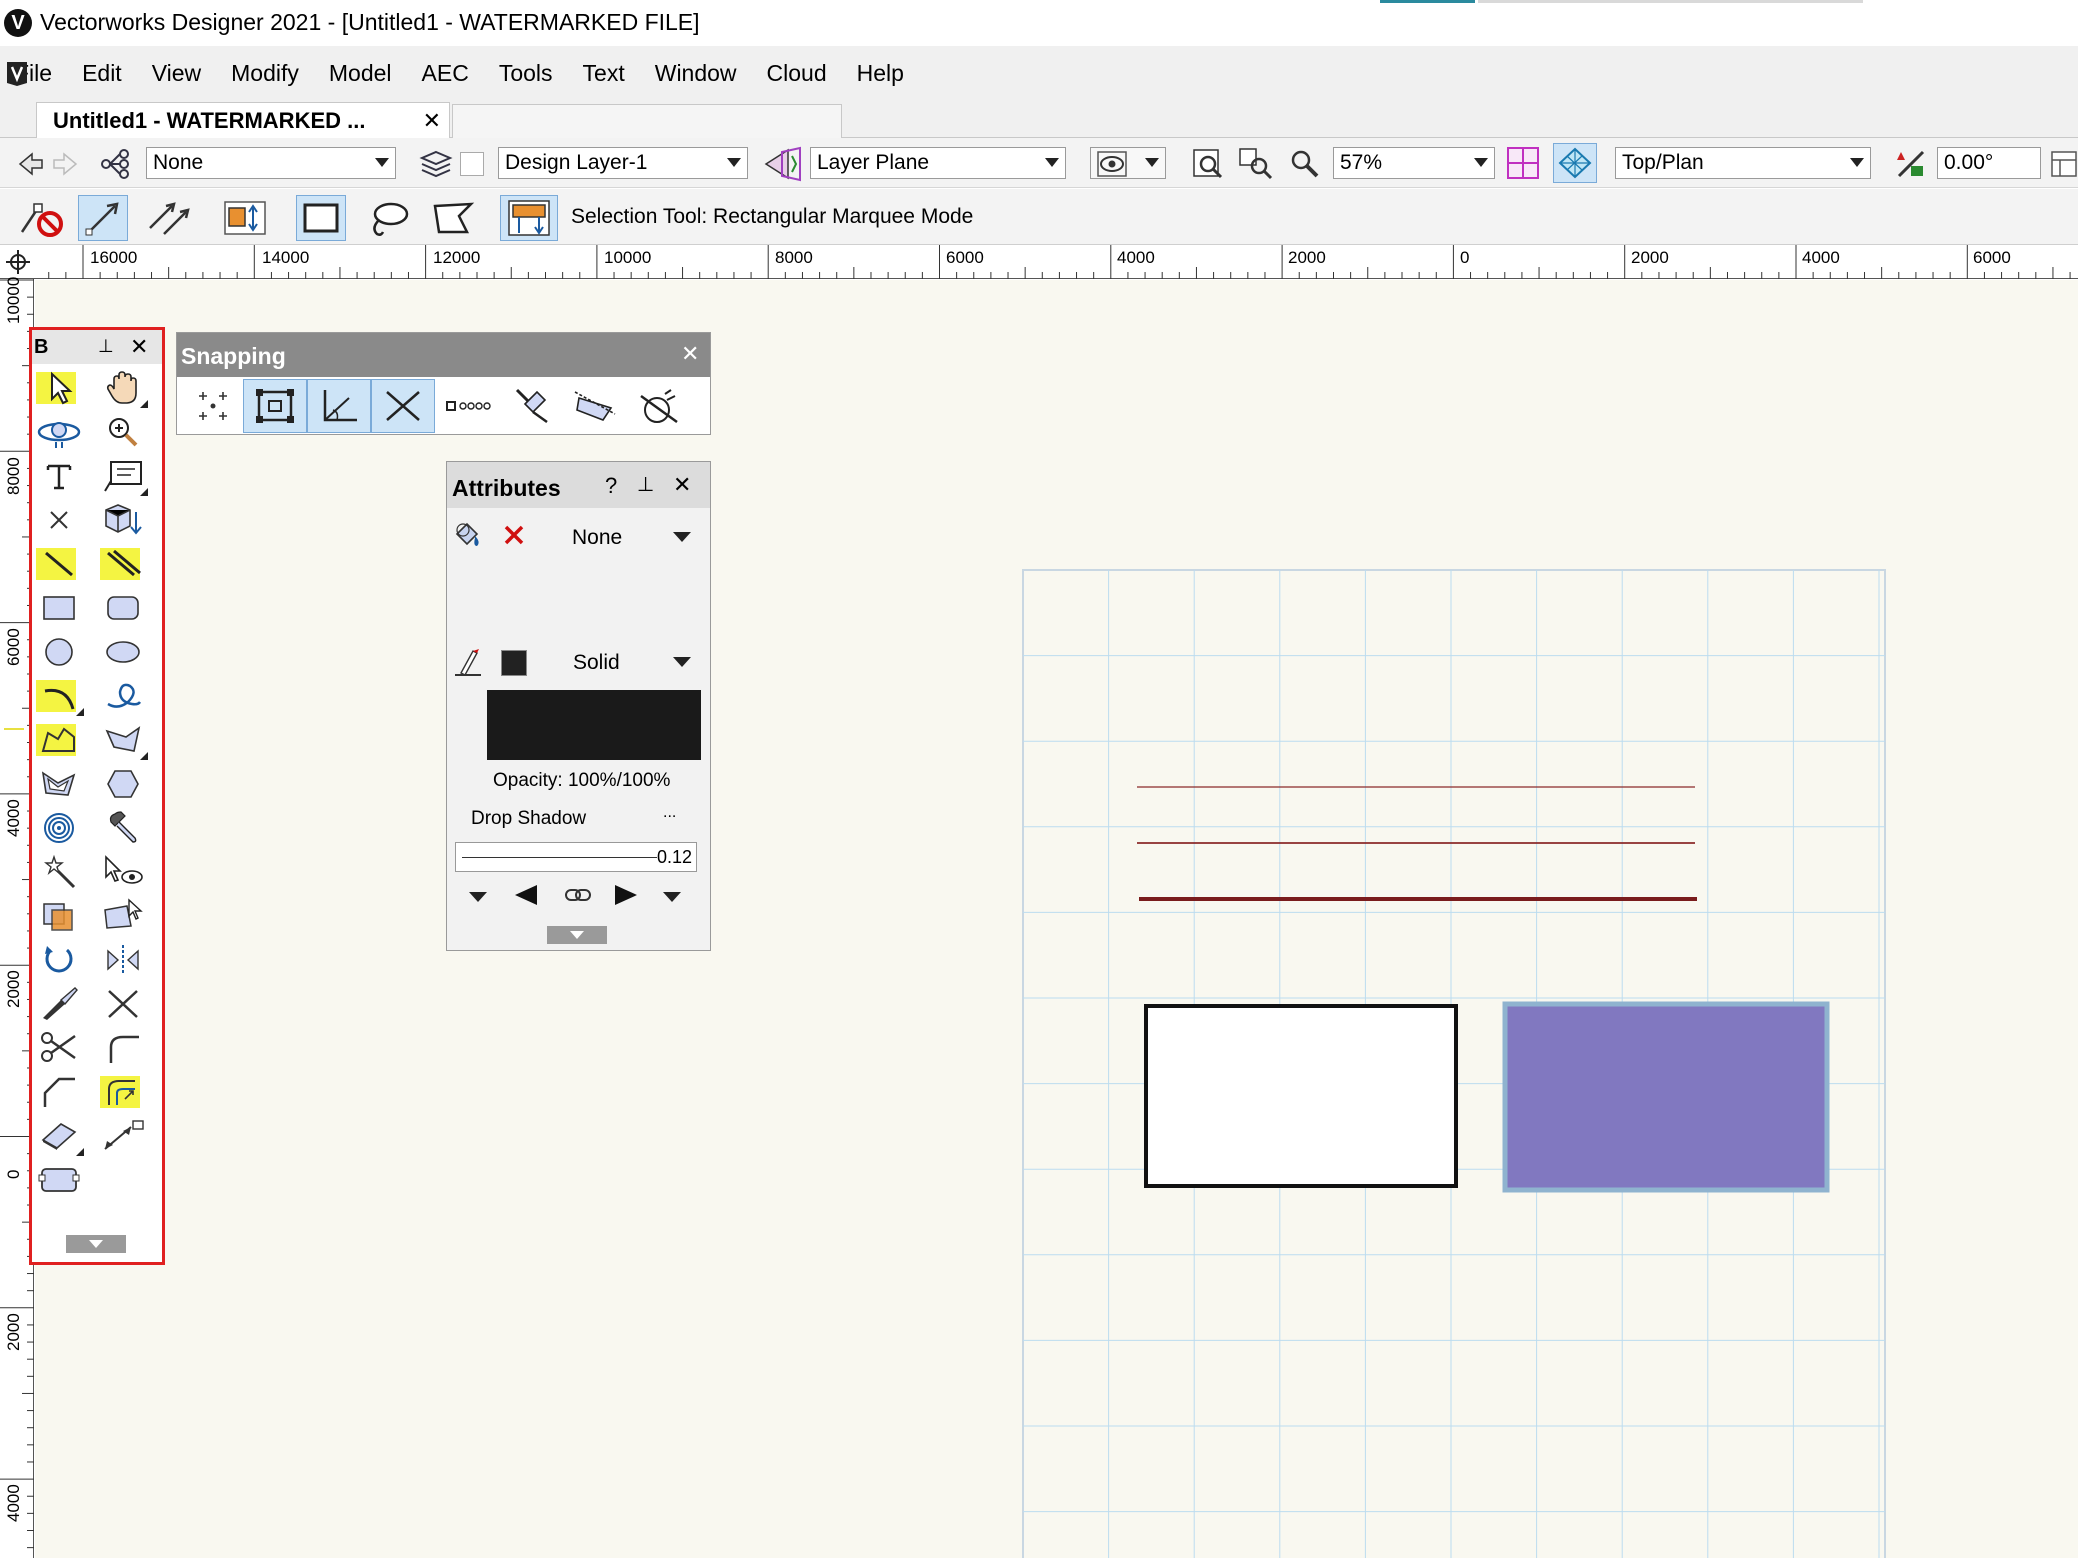  I want to click on plane-dropdown: Layer Plane, so click(938, 163).